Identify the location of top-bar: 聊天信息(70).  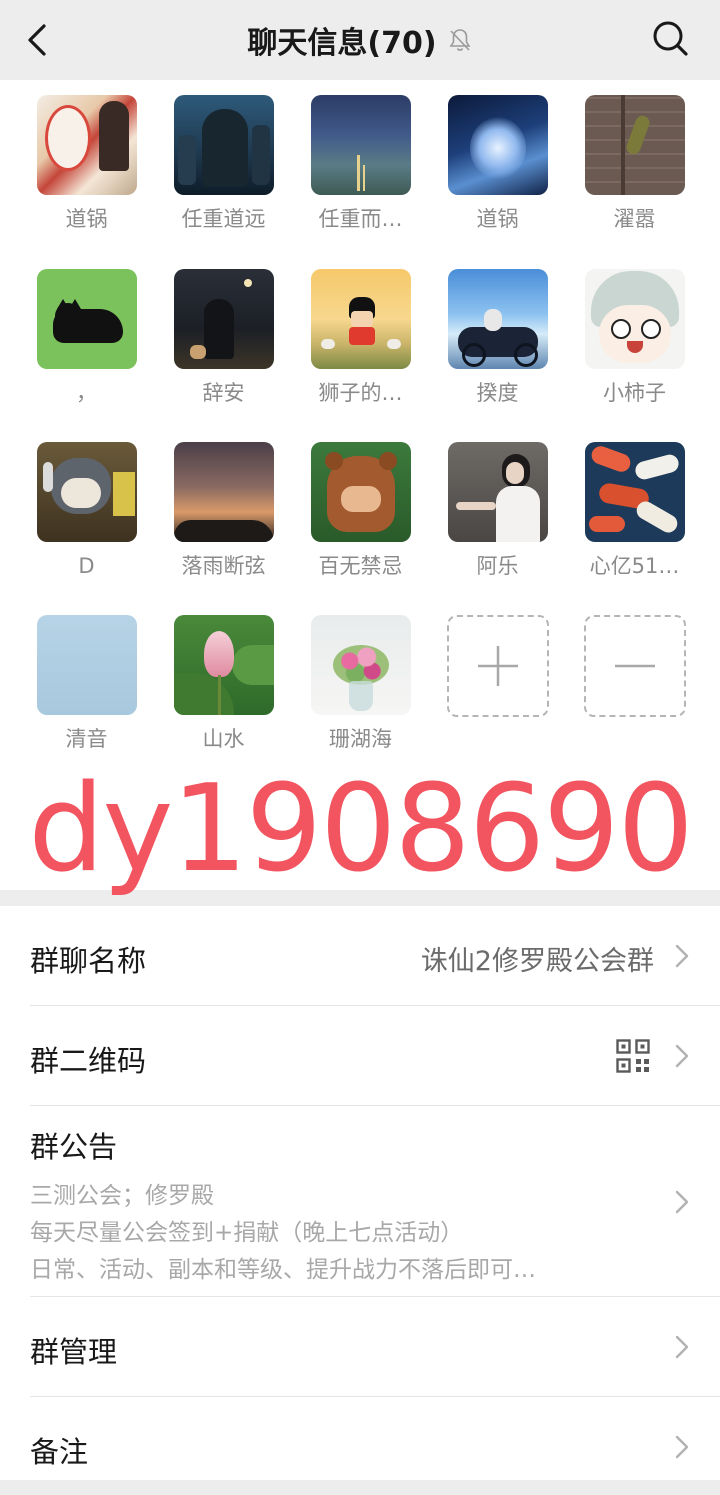
(360, 40).